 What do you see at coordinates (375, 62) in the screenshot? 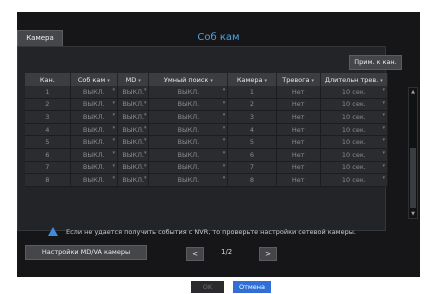
I see `apply-to-channels-button: Прим. к кан.` at bounding box center [375, 62].